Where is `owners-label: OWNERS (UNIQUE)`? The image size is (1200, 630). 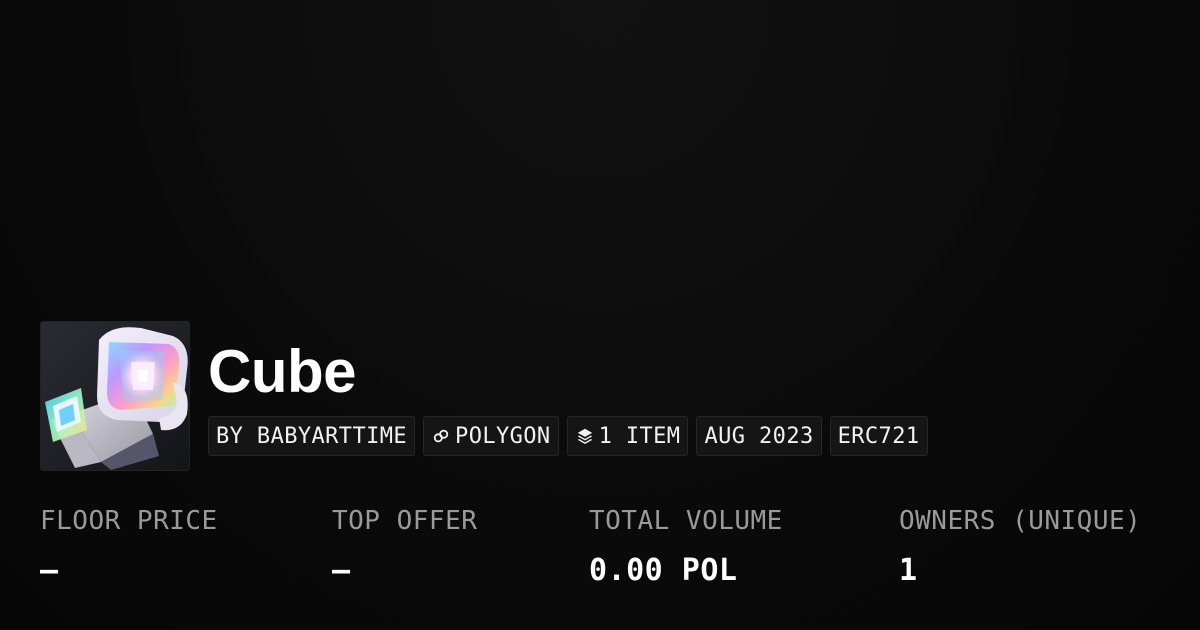 owners-label: OWNERS (UNIQUE) is located at coordinates (1020, 521).